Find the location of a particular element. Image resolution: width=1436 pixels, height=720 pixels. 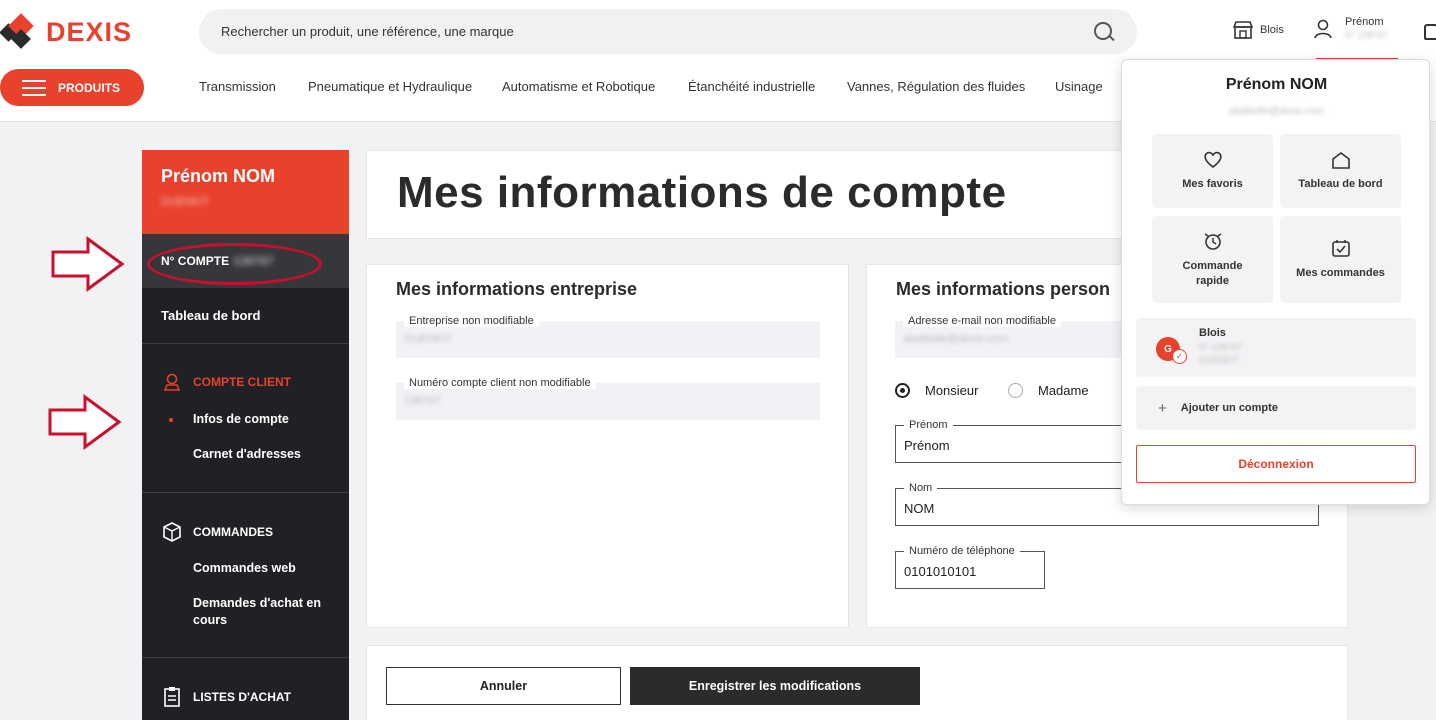

sidebar-user-code: DUENKIT is located at coordinates (185, 202).